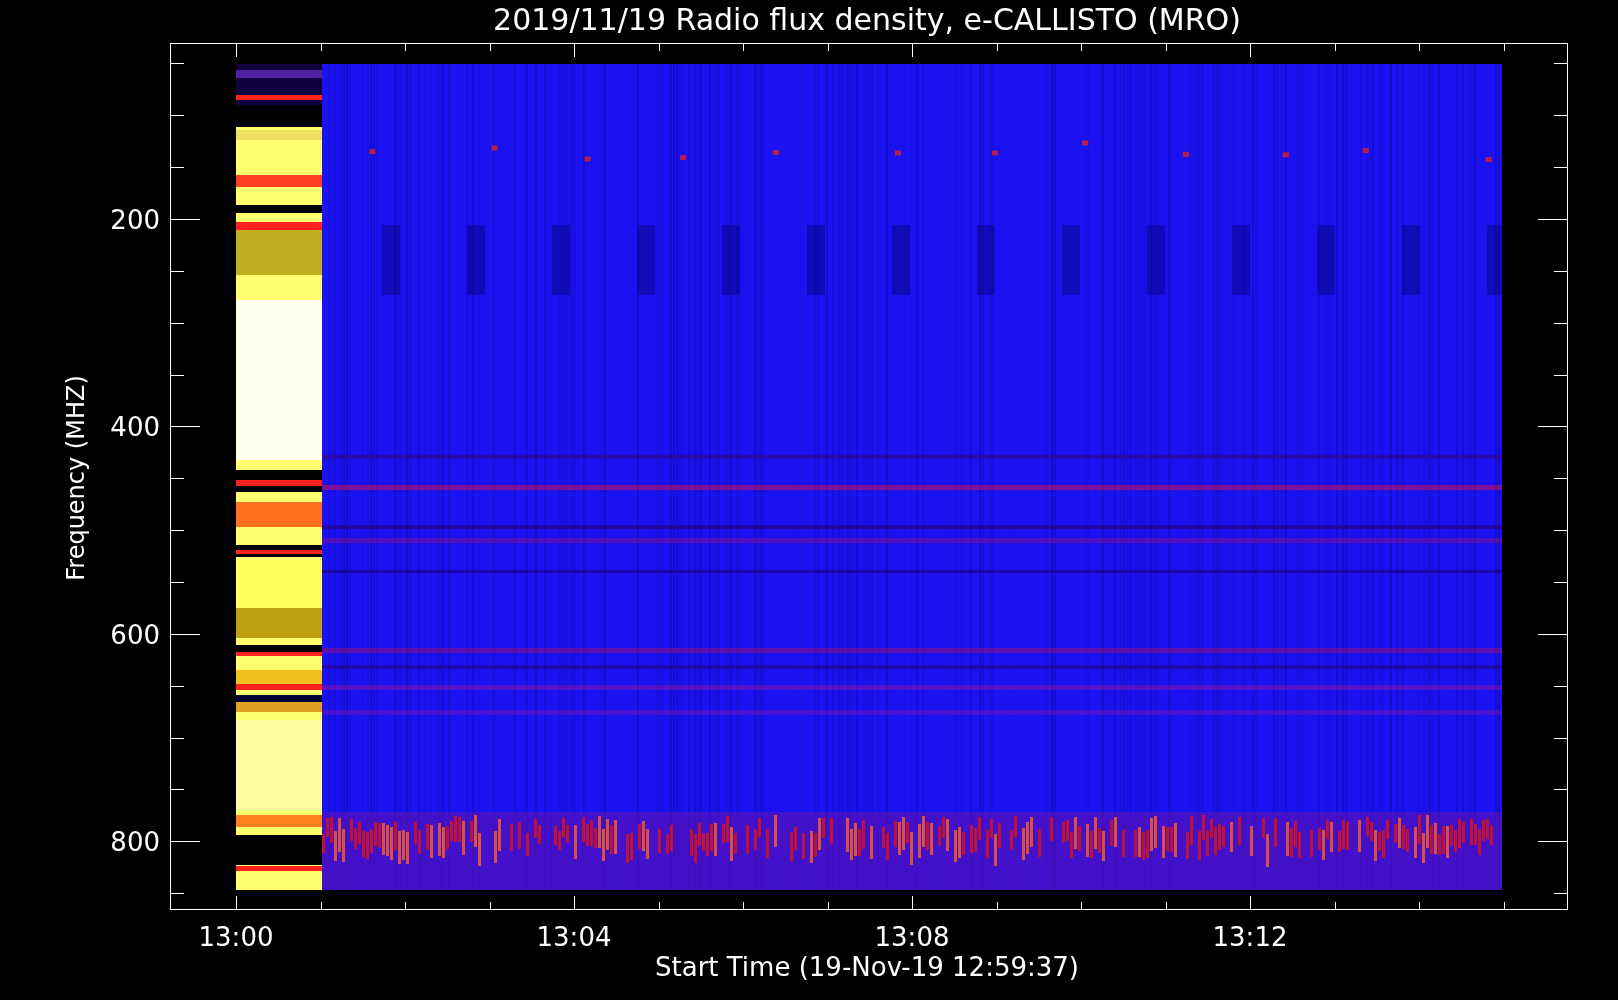 This screenshot has width=1618, height=1000. What do you see at coordinates (912, 937) in the screenshot?
I see `axis-tick-label: 13:08` at bounding box center [912, 937].